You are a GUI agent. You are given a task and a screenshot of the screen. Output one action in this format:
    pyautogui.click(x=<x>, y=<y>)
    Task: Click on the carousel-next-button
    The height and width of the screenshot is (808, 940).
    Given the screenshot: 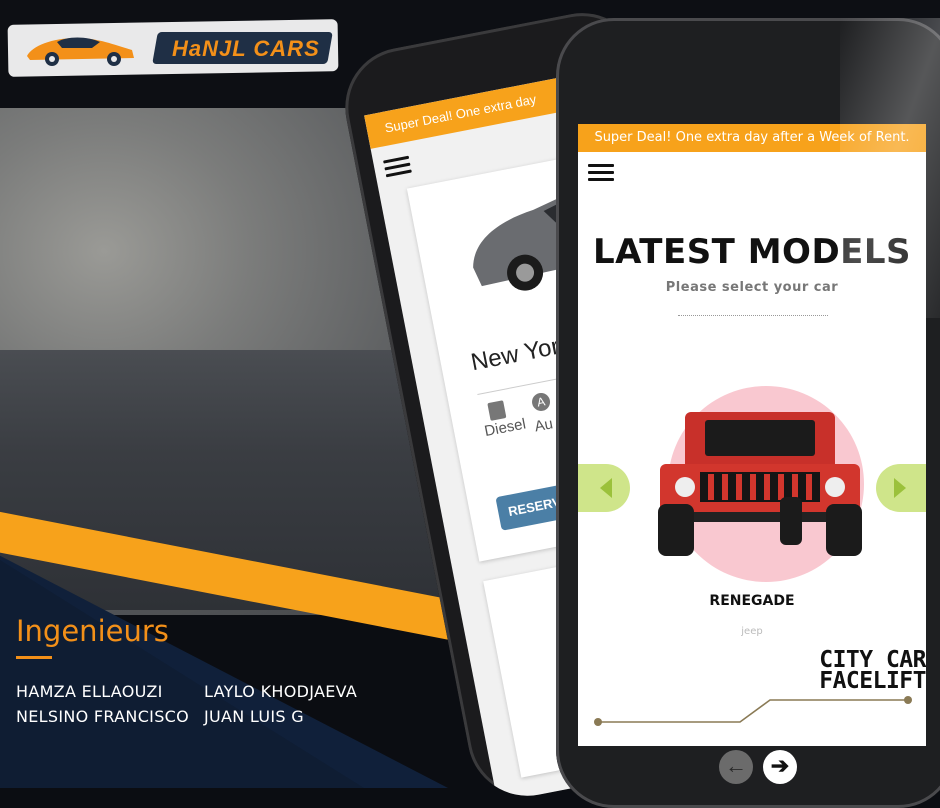 What is the action you would take?
    pyautogui.click(x=901, y=488)
    